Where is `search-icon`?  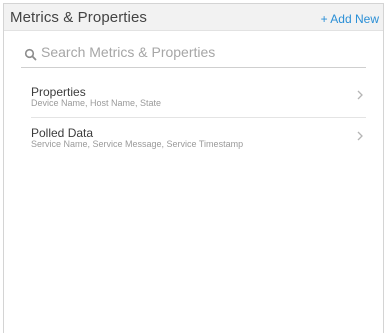
search-icon is located at coordinates (30, 54).